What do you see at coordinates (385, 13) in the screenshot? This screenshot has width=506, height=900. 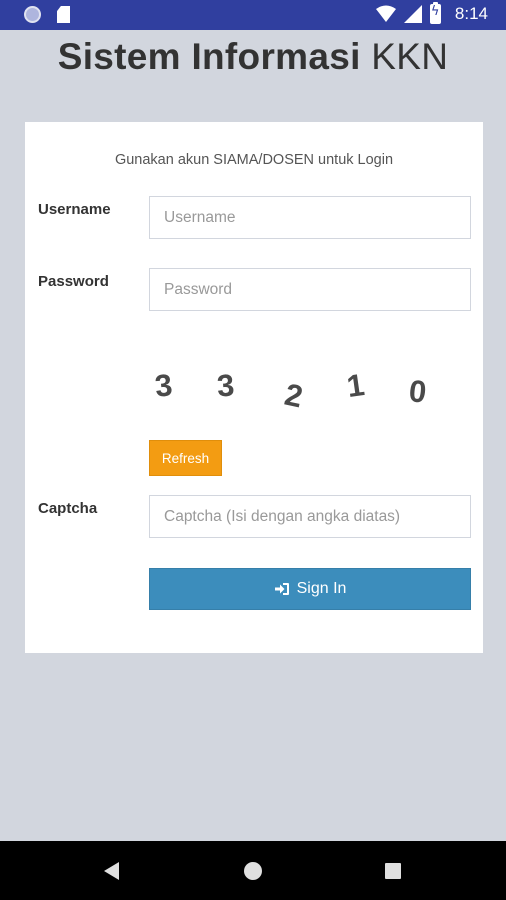 I see `wifi-icon` at bounding box center [385, 13].